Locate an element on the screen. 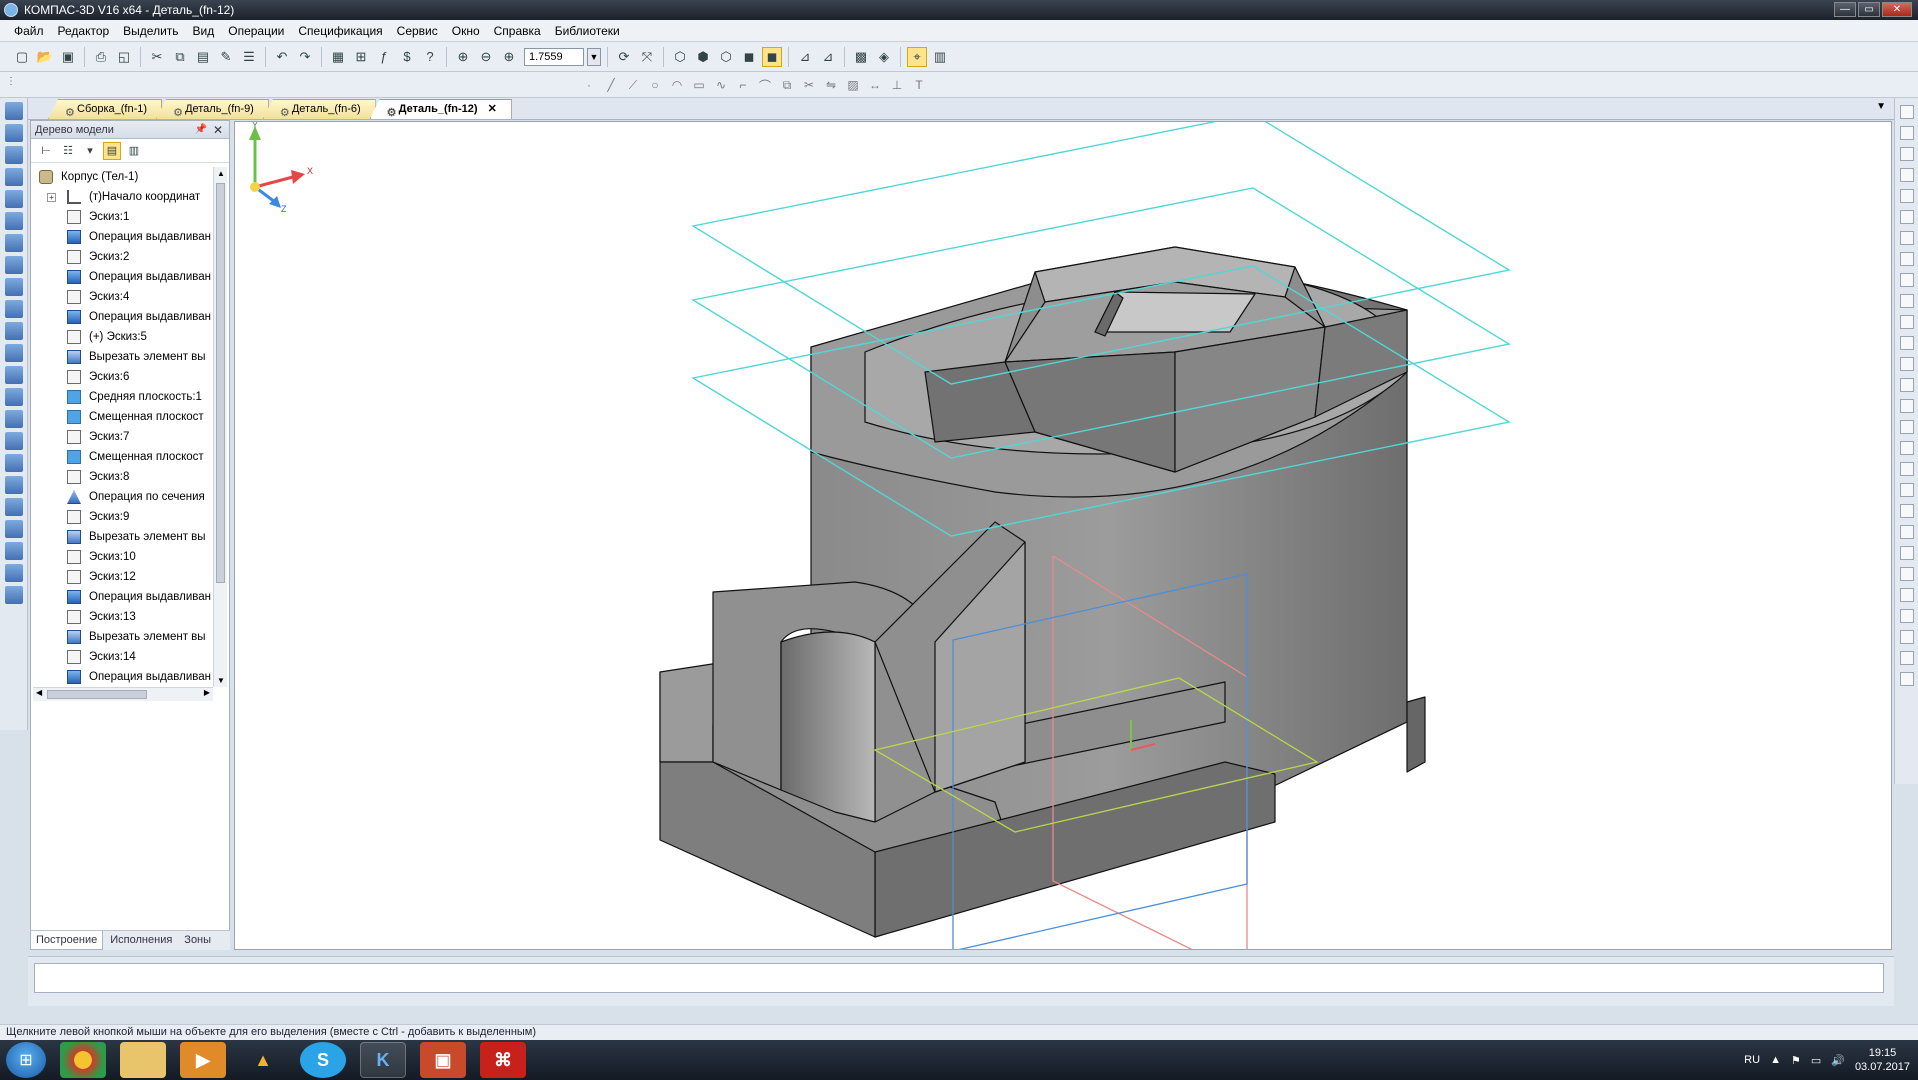 The image size is (1918, 1080). right-tool-16-icon is located at coordinates (1907, 427).